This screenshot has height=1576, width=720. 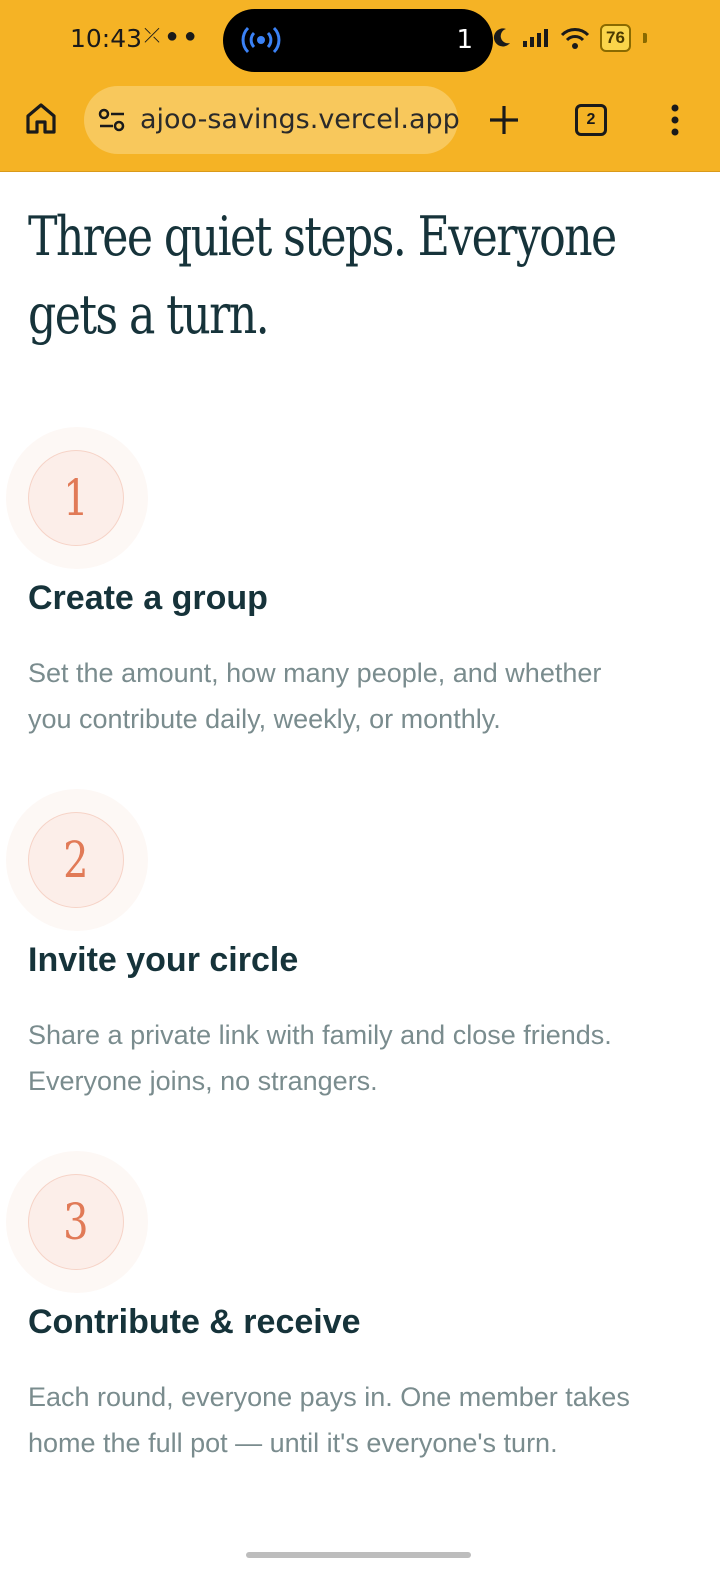 I want to click on step-title: Invite your circle, so click(x=163, y=960).